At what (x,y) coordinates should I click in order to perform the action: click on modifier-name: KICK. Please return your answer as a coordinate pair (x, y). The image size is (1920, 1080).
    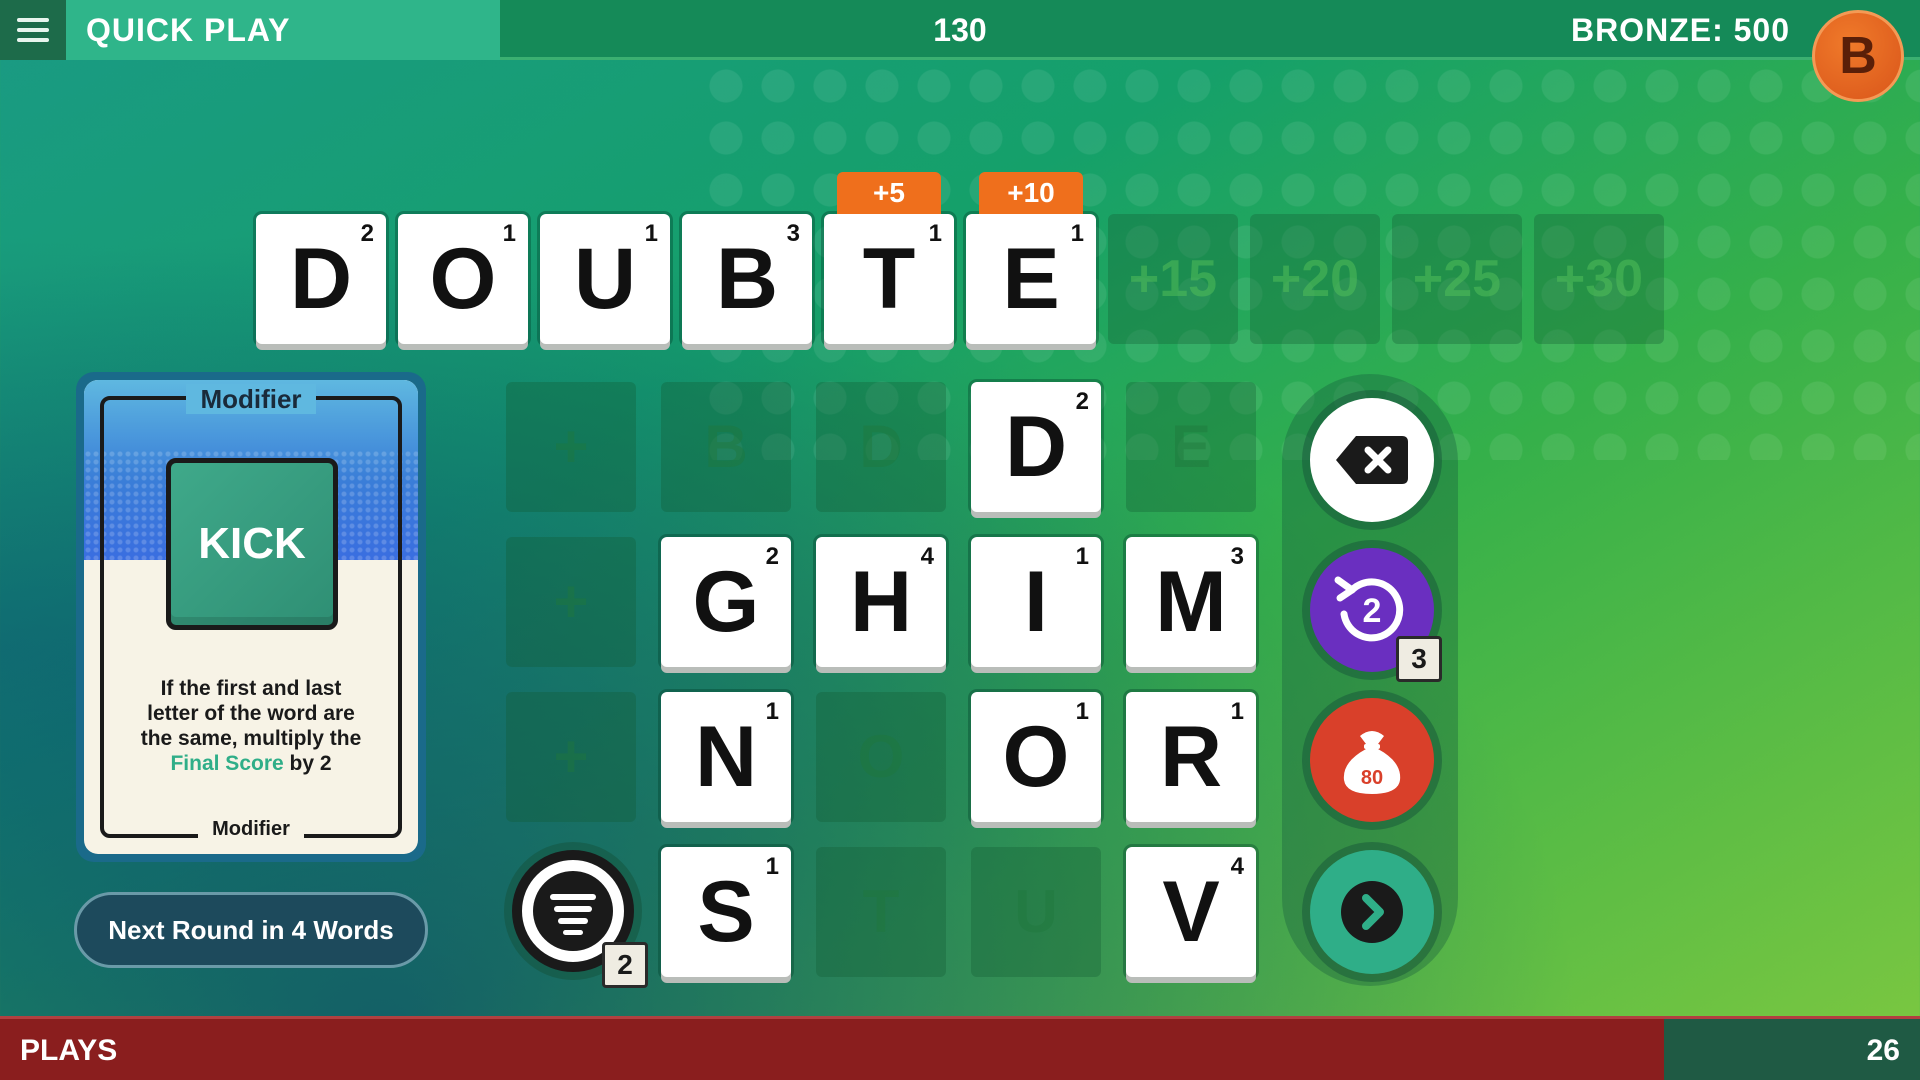
    Looking at the image, I should click on (252, 543).